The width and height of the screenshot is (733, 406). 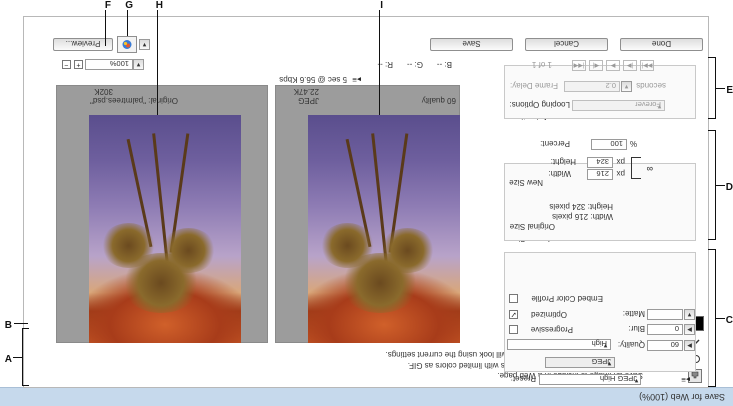 I want to click on percent-field: 100, so click(x=609, y=144).